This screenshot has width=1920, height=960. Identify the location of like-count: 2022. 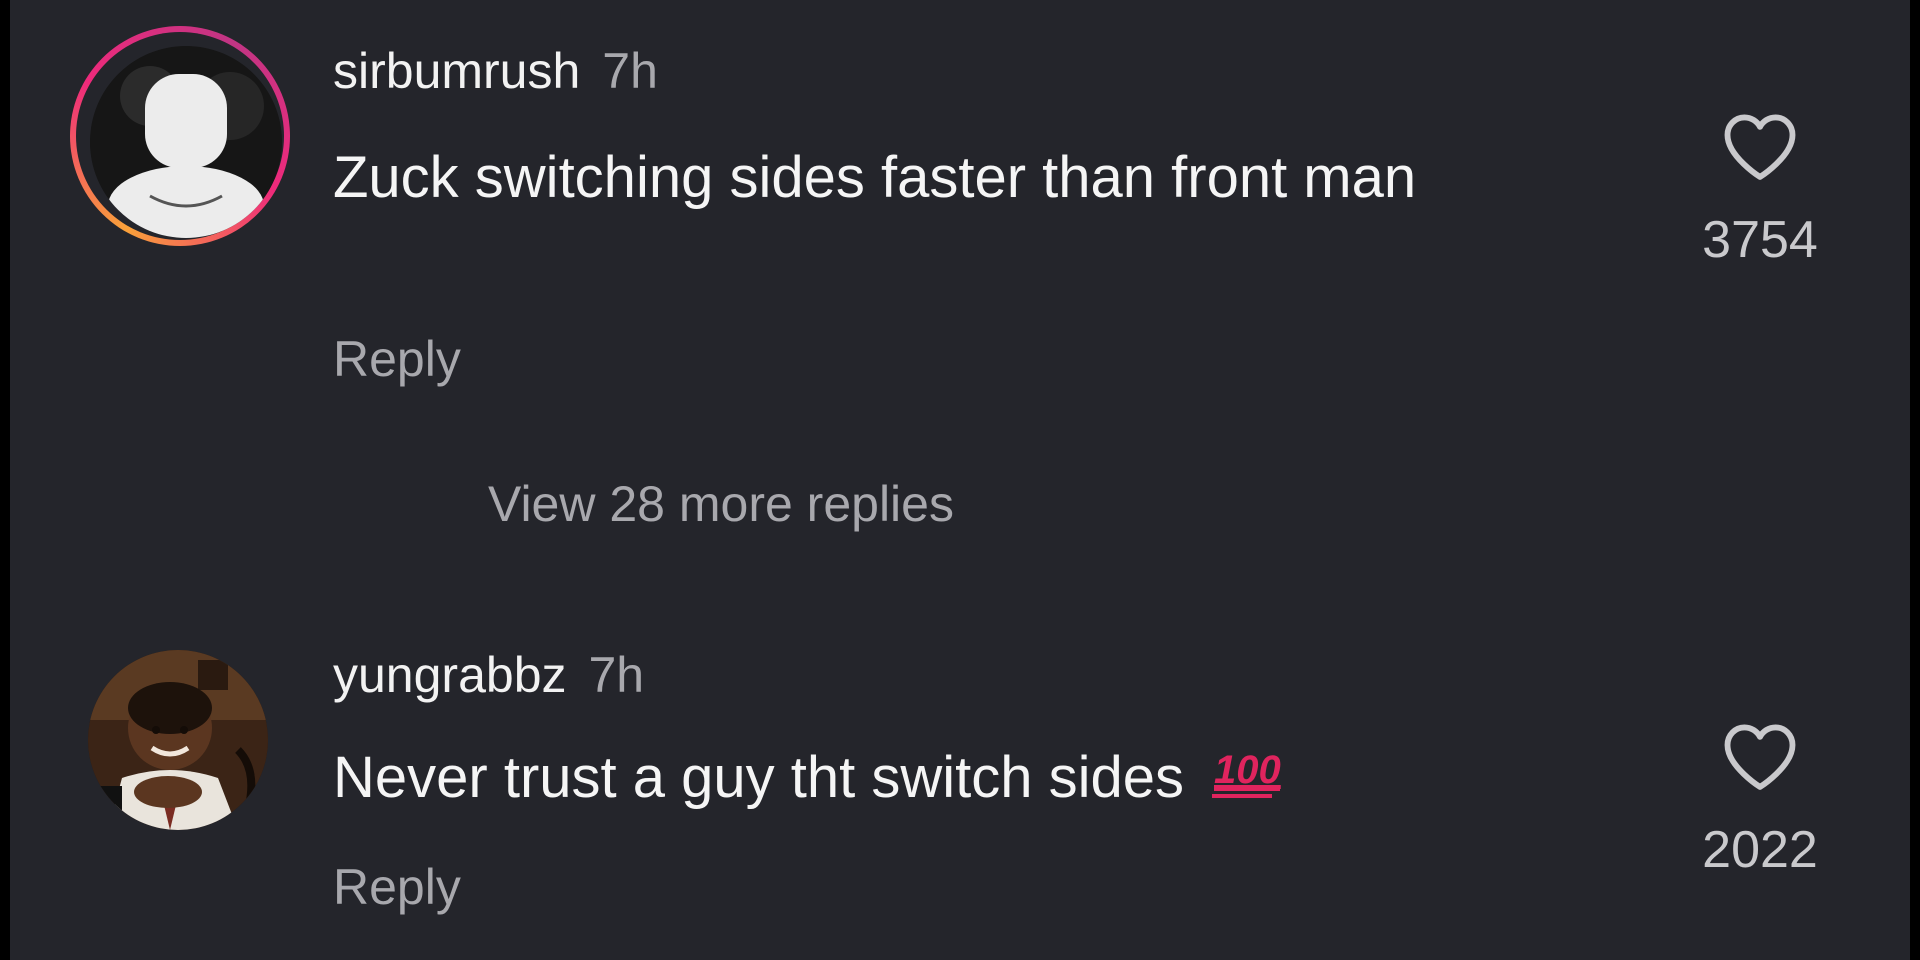
(1760, 850).